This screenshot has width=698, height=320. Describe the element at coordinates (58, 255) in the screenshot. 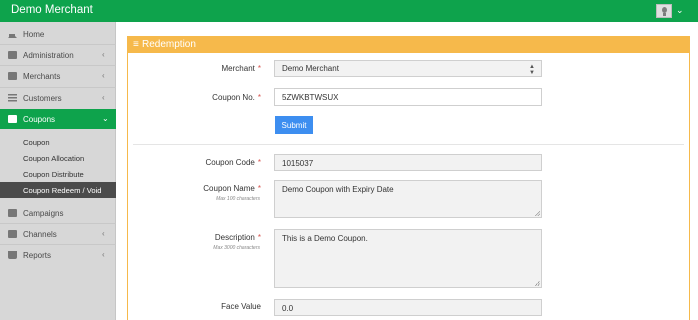

I see `sidebar-item-reports: Reports ‹` at that location.